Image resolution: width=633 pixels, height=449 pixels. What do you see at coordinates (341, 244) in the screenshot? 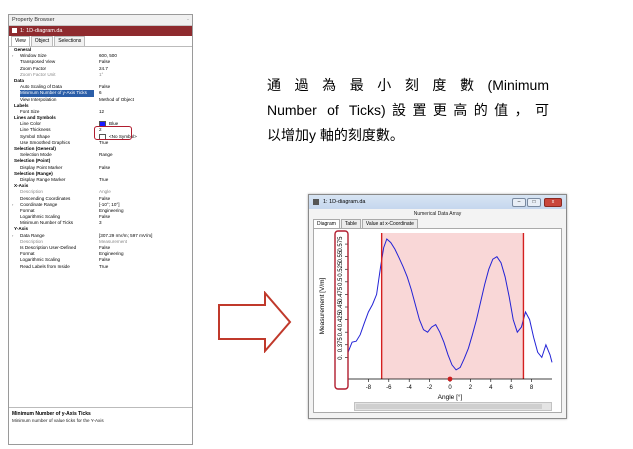
I see `y-tick-label: 0.575` at bounding box center [341, 244].